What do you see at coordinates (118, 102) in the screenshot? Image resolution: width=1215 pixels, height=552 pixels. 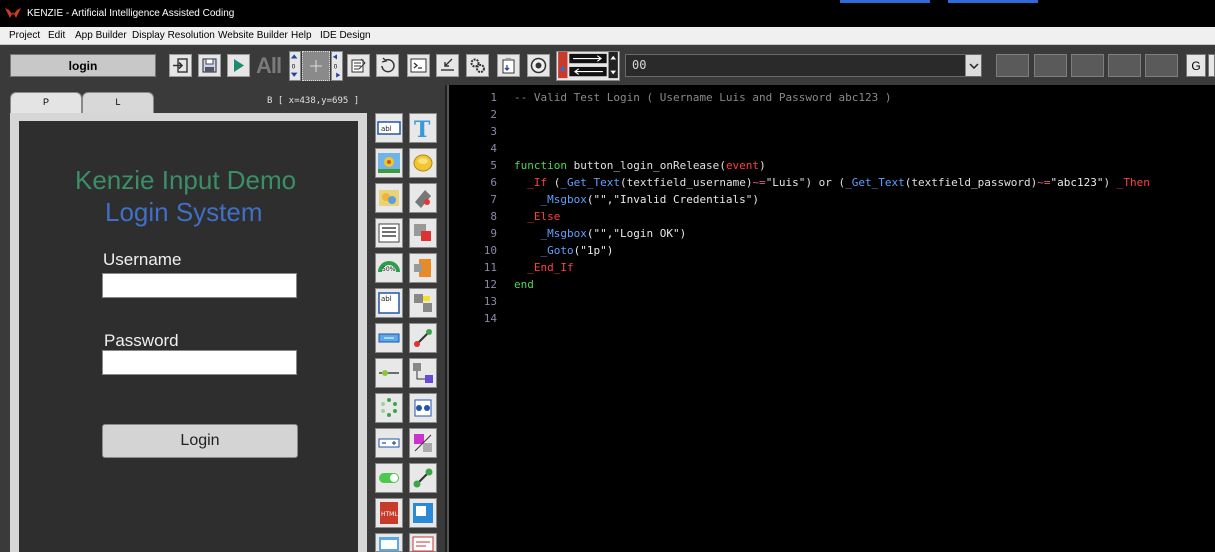 I see `tab-l: L` at bounding box center [118, 102].